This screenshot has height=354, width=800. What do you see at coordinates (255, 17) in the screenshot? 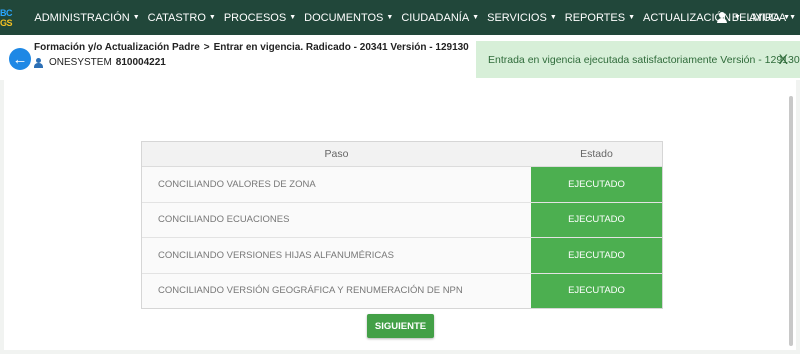
I see `menu-label: PROCESOS` at bounding box center [255, 17].